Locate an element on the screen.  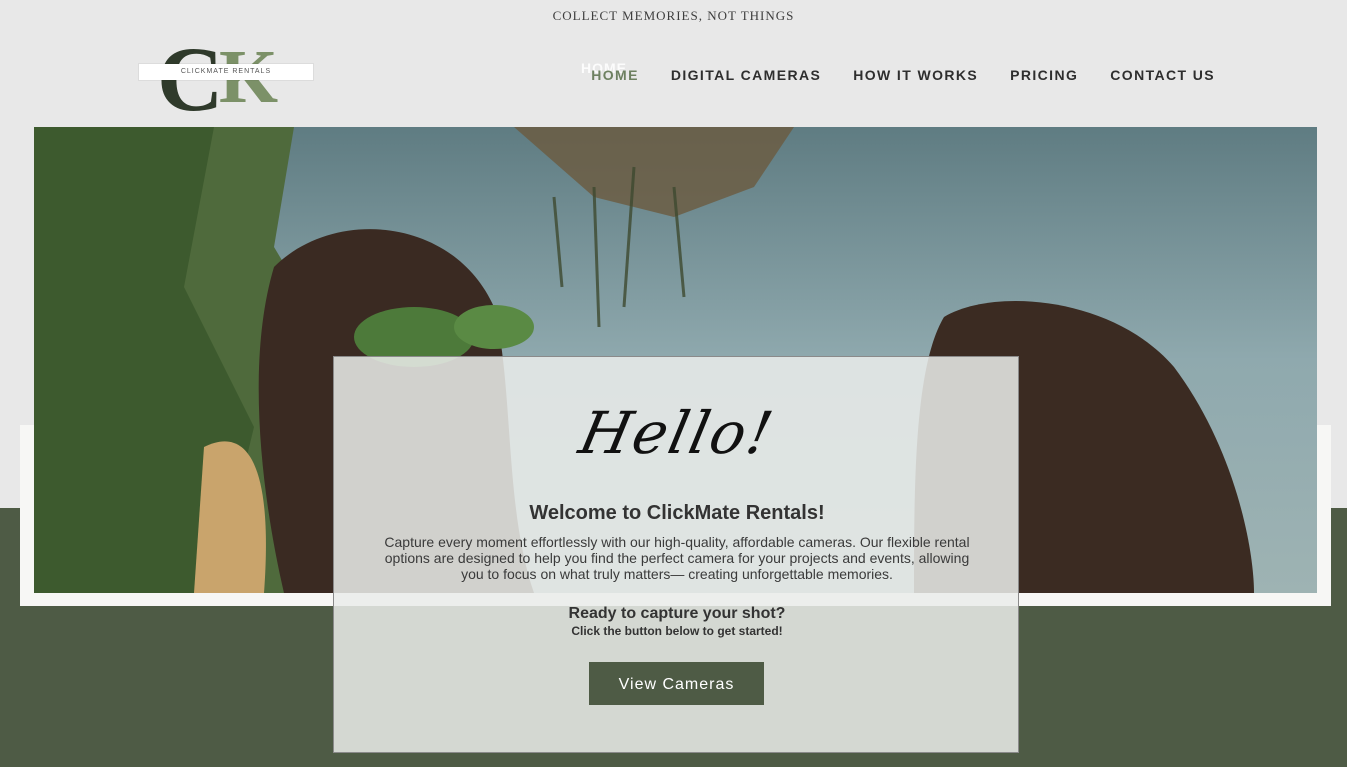
logo: C K CLICKMATE RENTALS is located at coordinates (226, 75).